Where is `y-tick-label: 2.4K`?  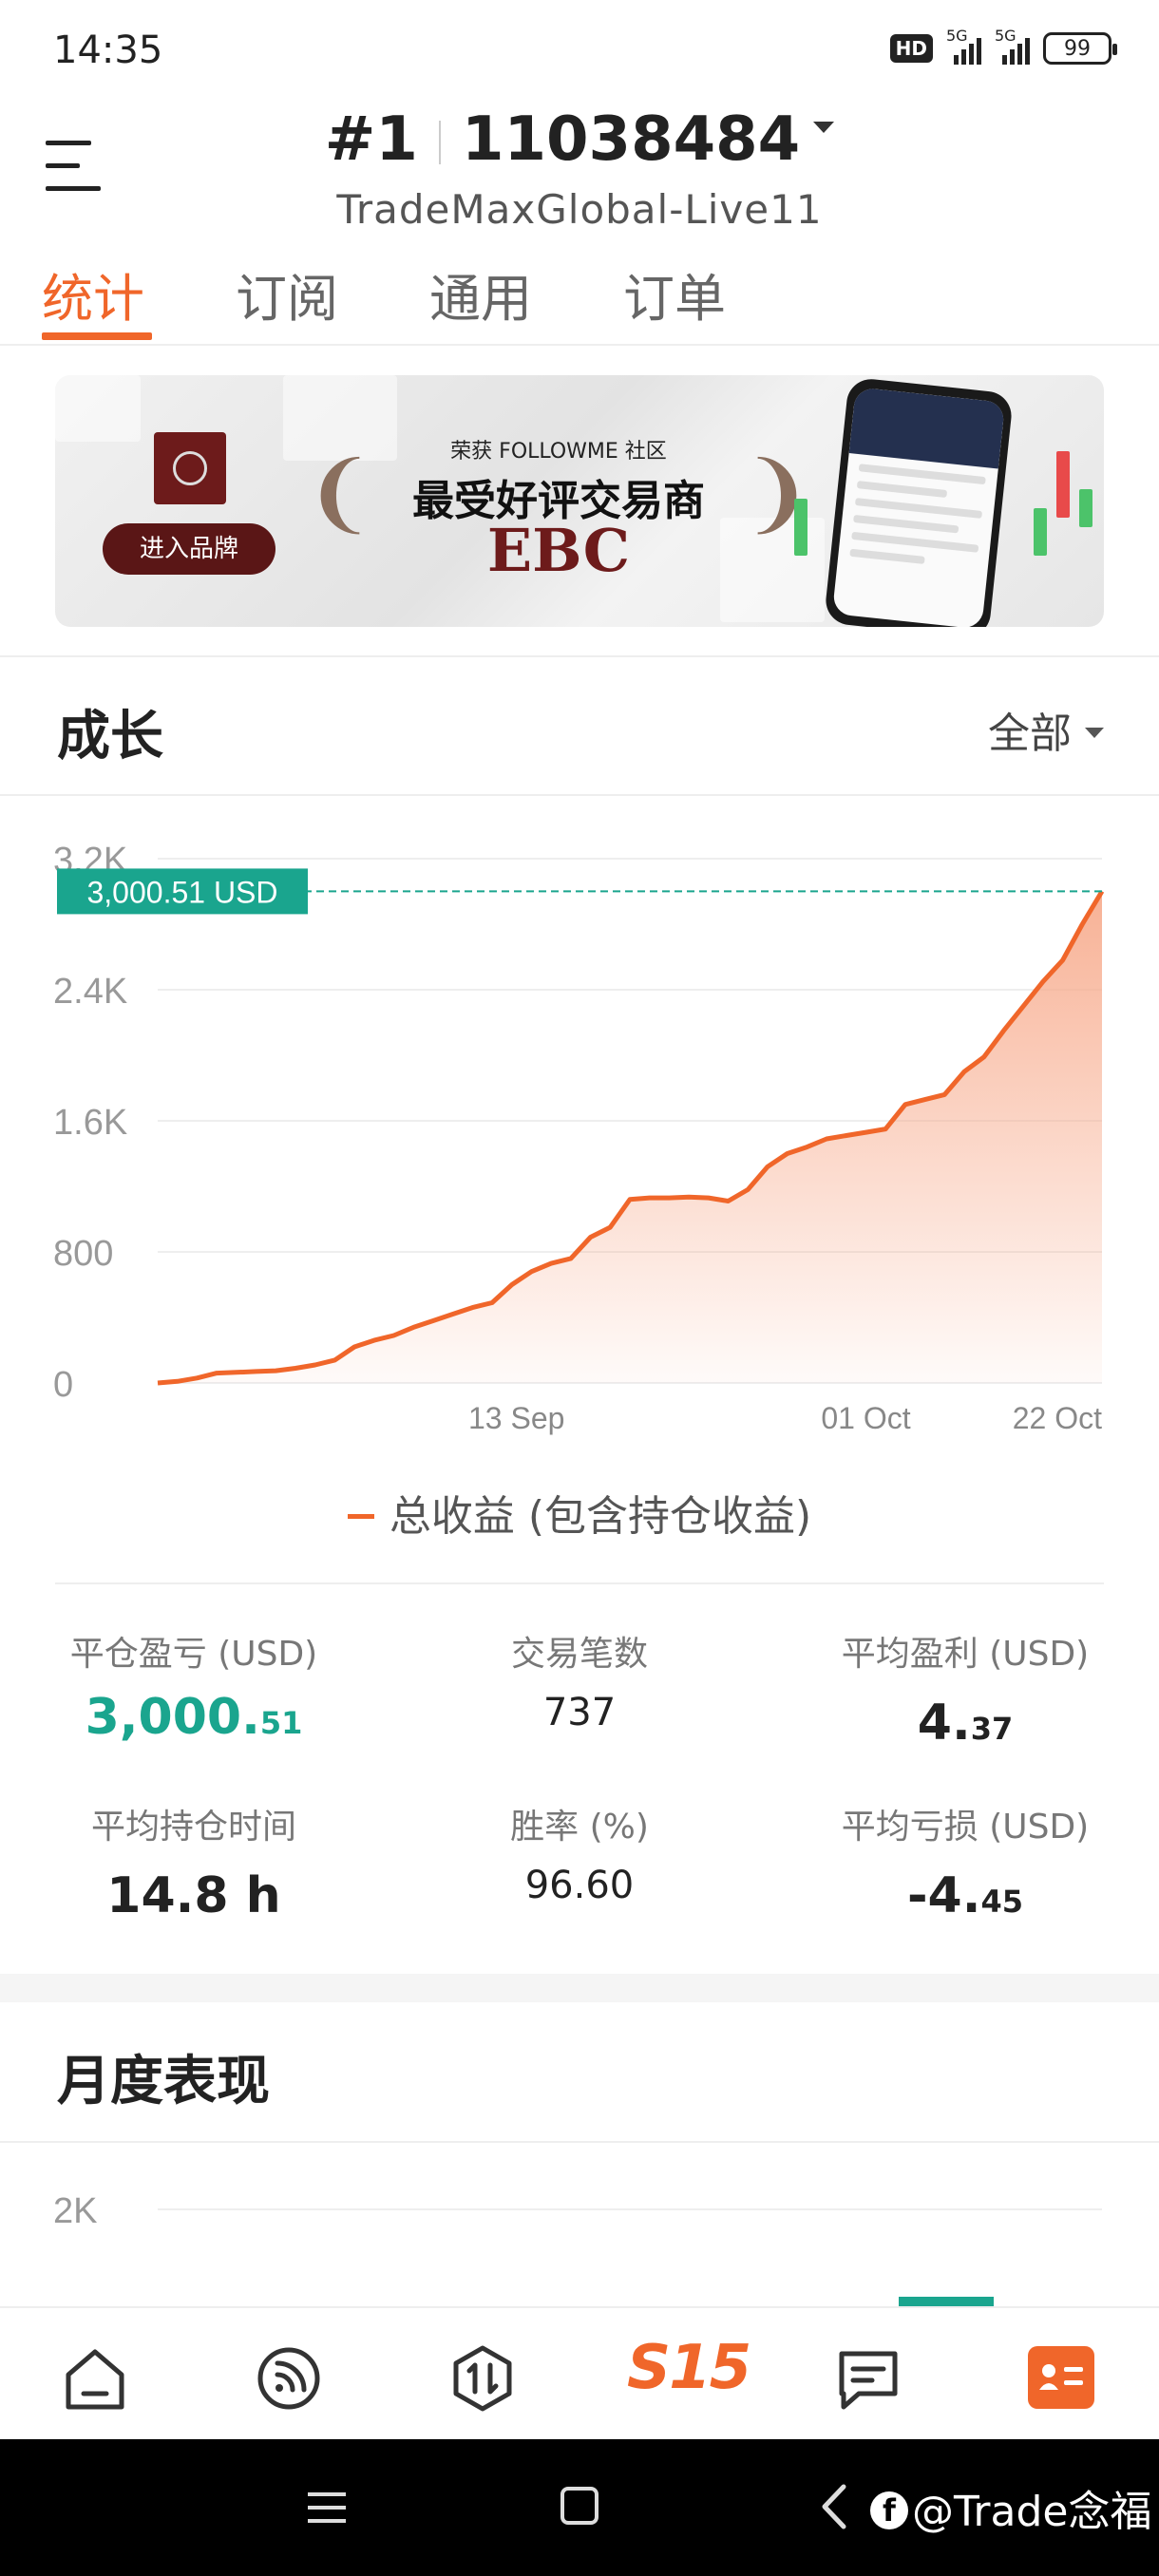
y-tick-label: 2.4K is located at coordinates (90, 992).